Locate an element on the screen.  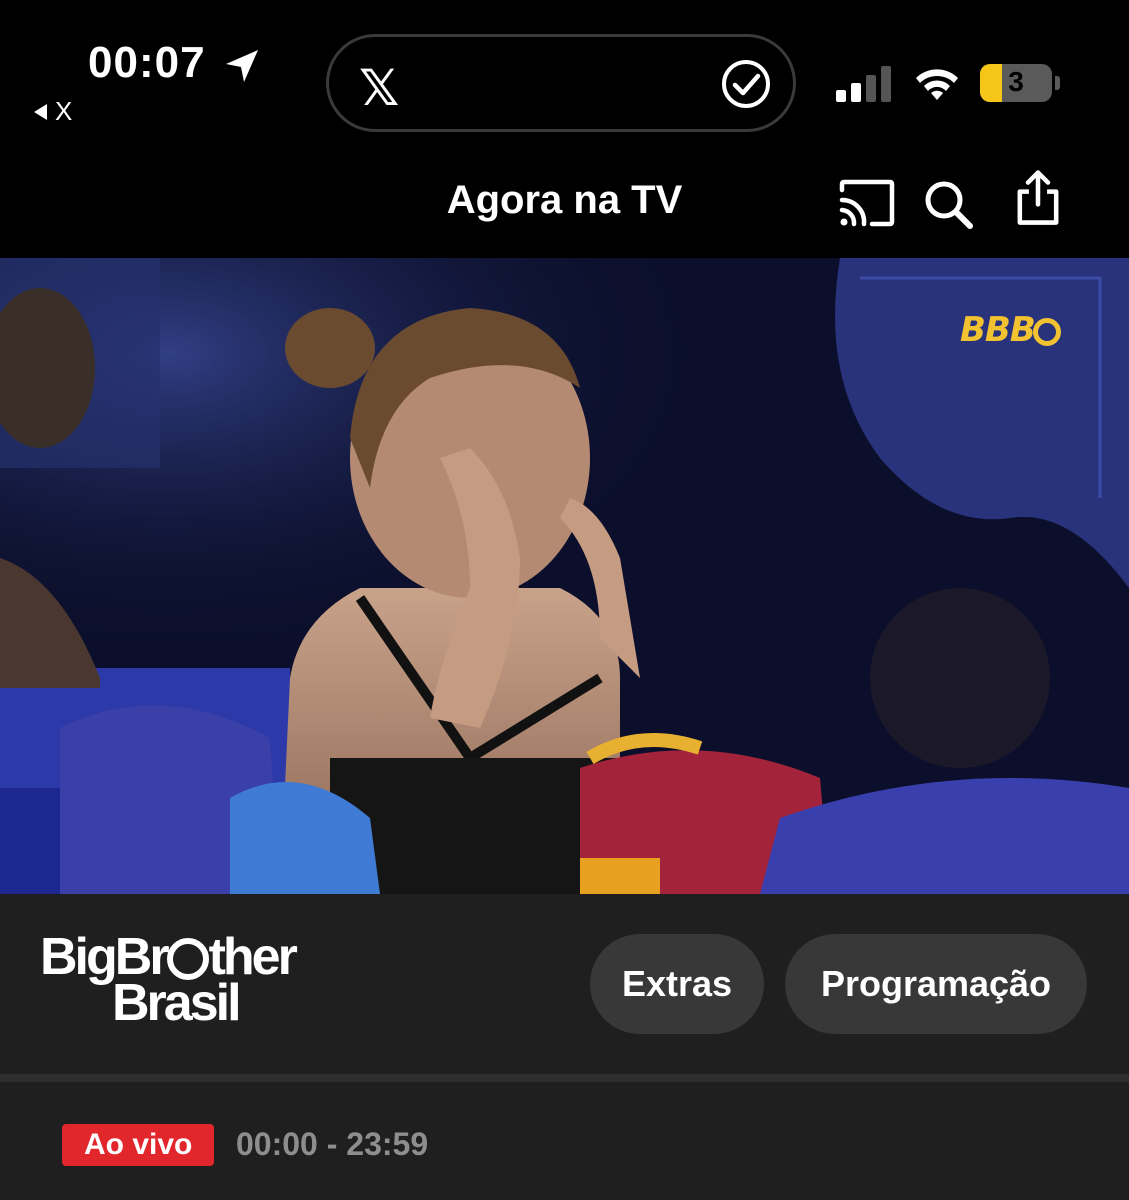
battery-nub is located at coordinates (1057, 83).